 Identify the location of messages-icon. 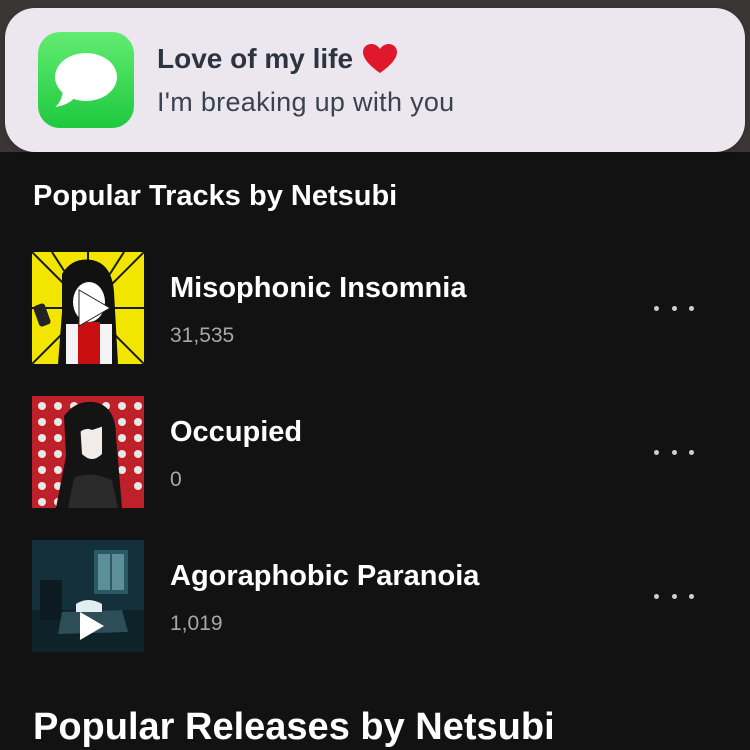
(86, 80).